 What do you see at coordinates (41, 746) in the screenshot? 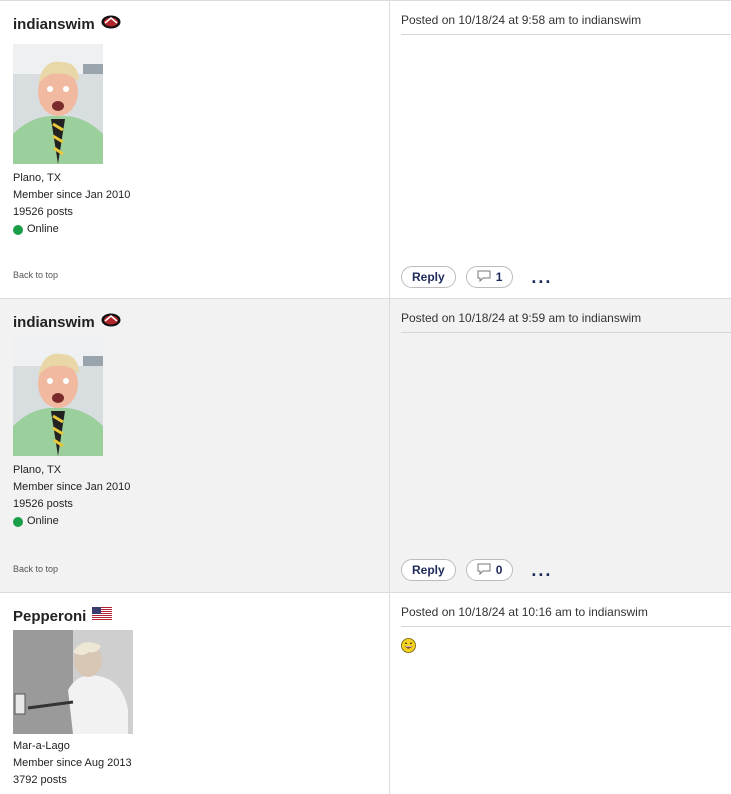
I see `author-location: Mar-a-Lago` at bounding box center [41, 746].